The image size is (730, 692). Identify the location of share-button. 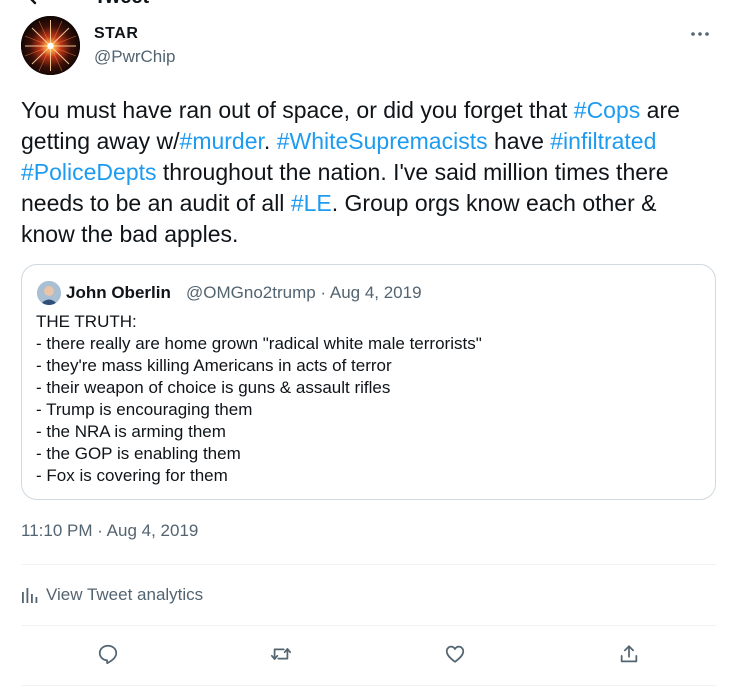
(629, 654).